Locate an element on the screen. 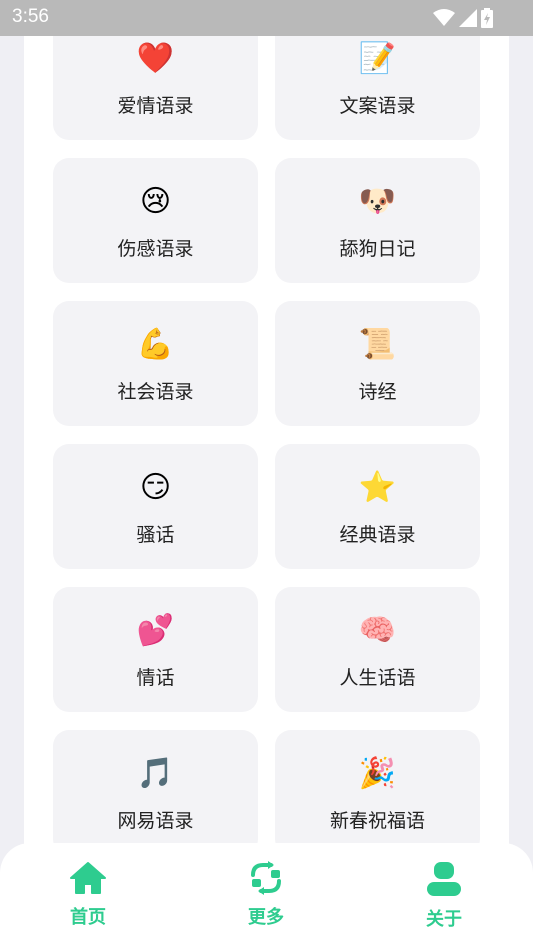  status-icons is located at coordinates (463, 18).